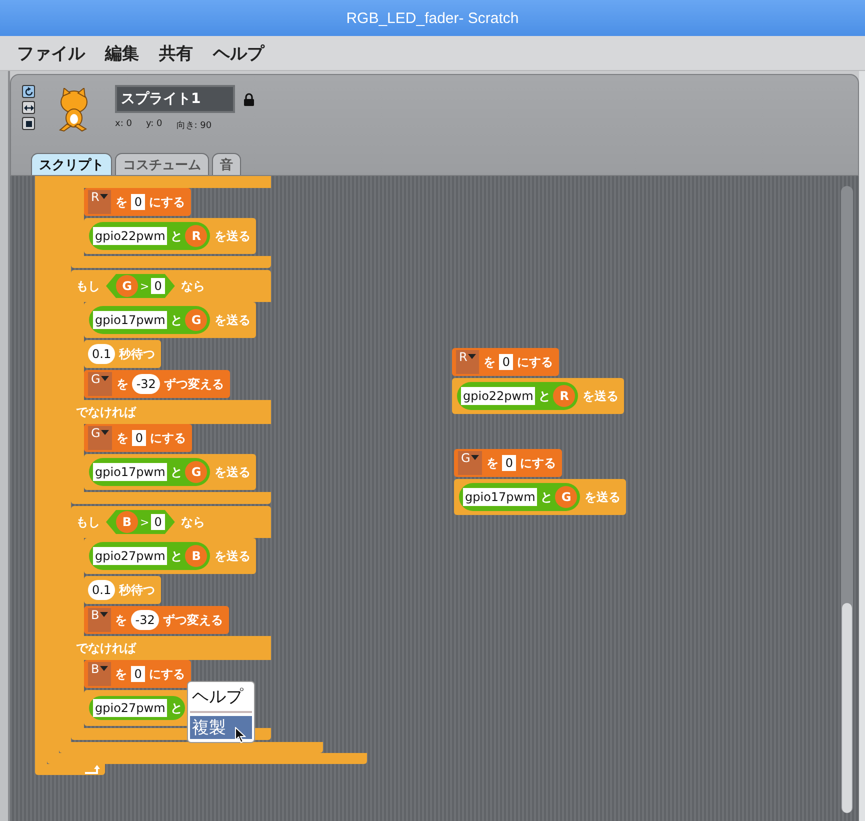  I want to click on join-reporter: gpio27pwm と B, so click(149, 556).